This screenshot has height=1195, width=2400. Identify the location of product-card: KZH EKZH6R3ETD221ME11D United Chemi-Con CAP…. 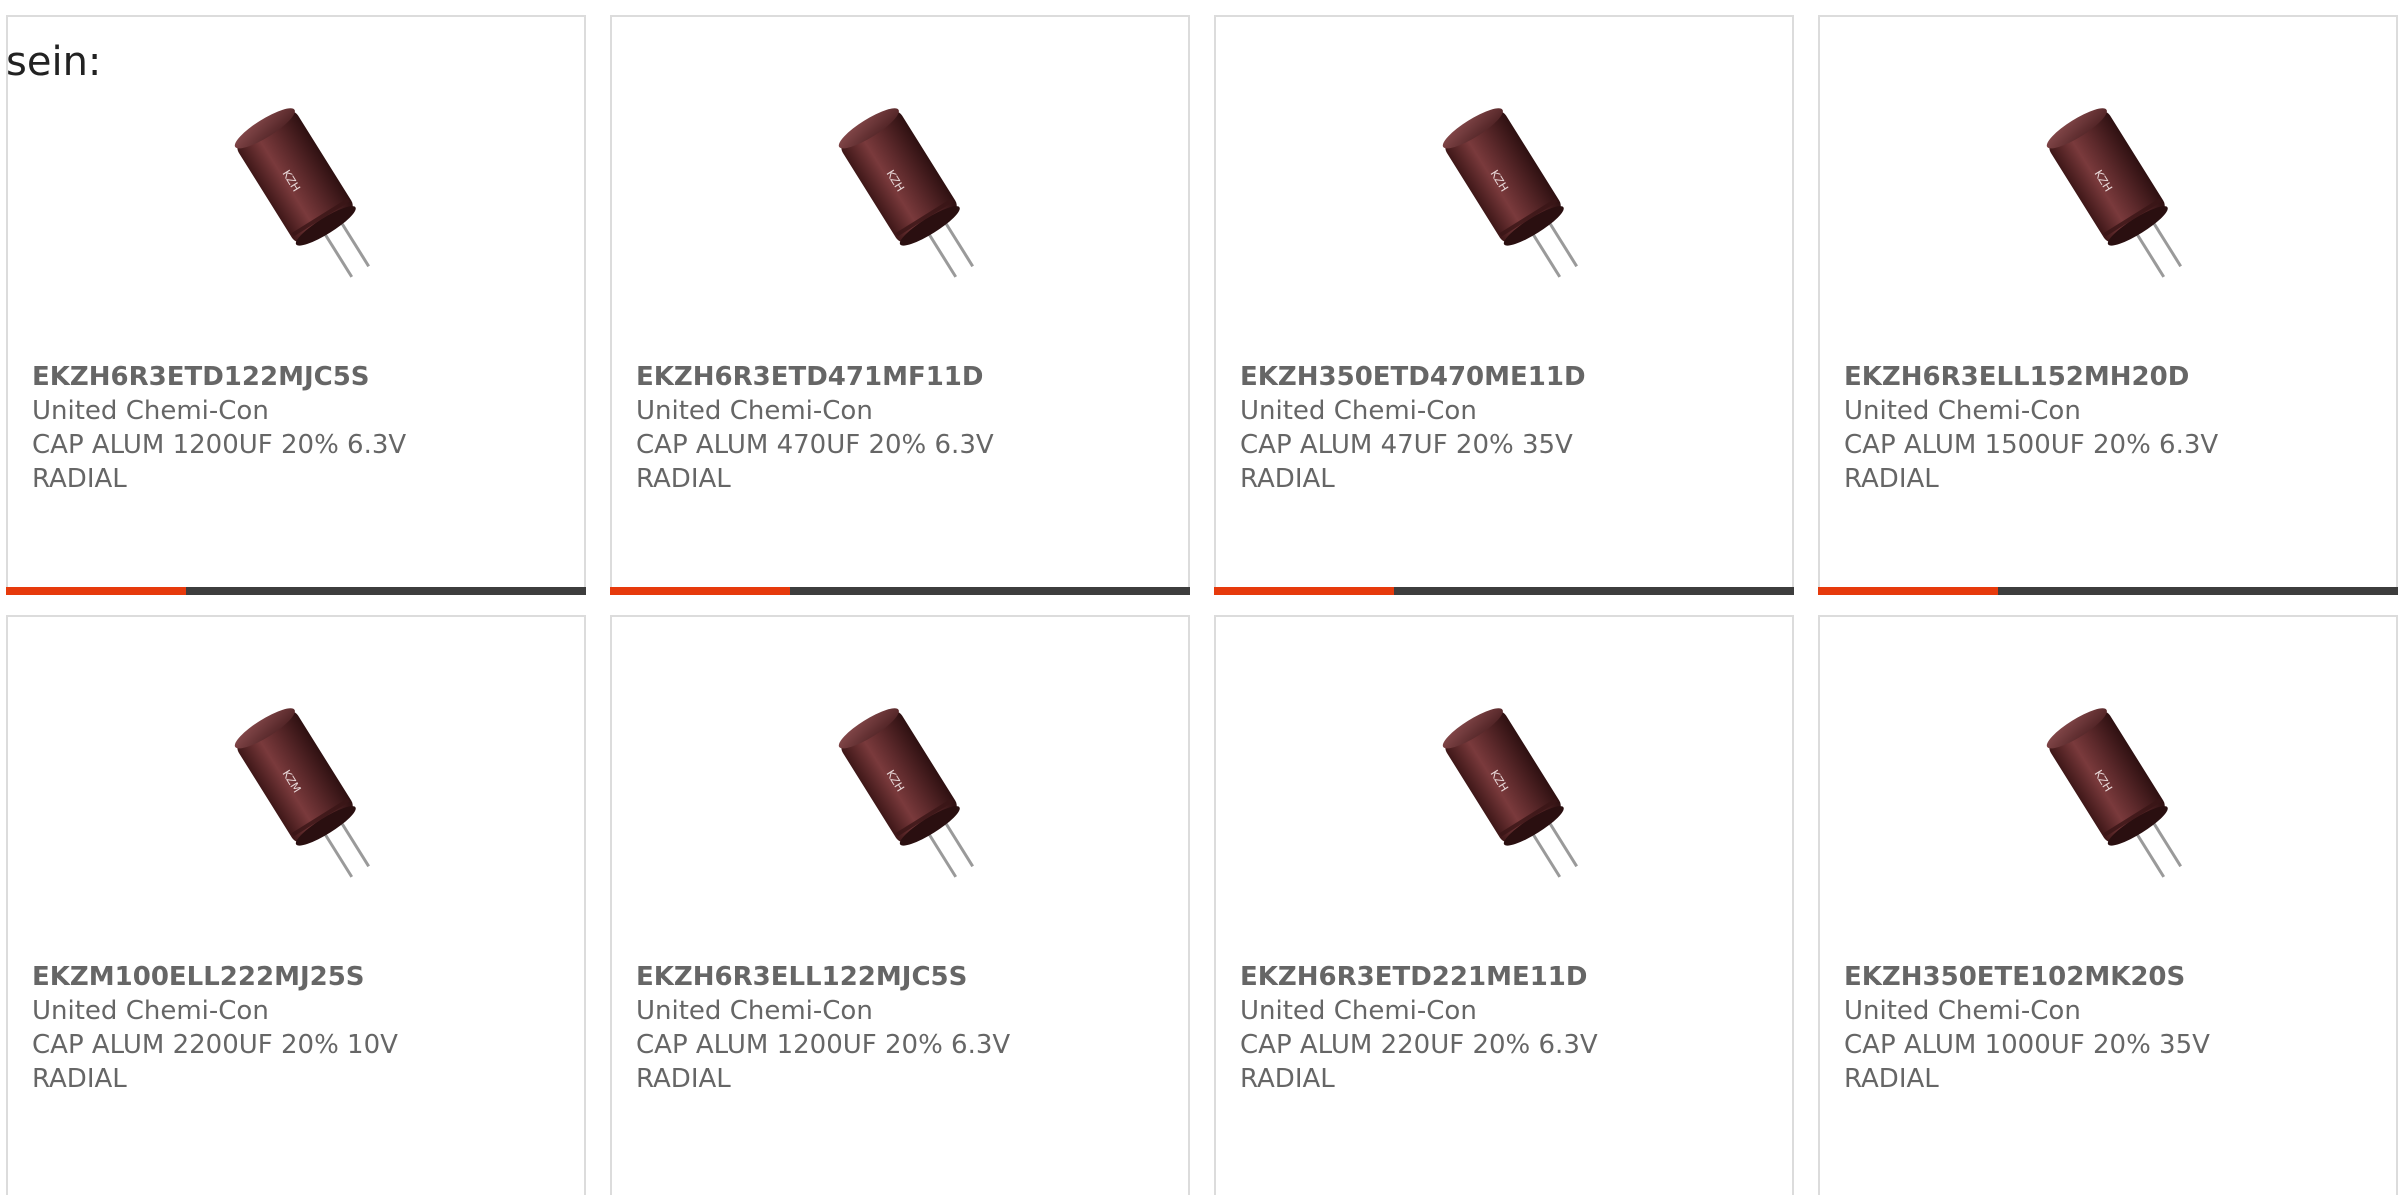
(1504, 905).